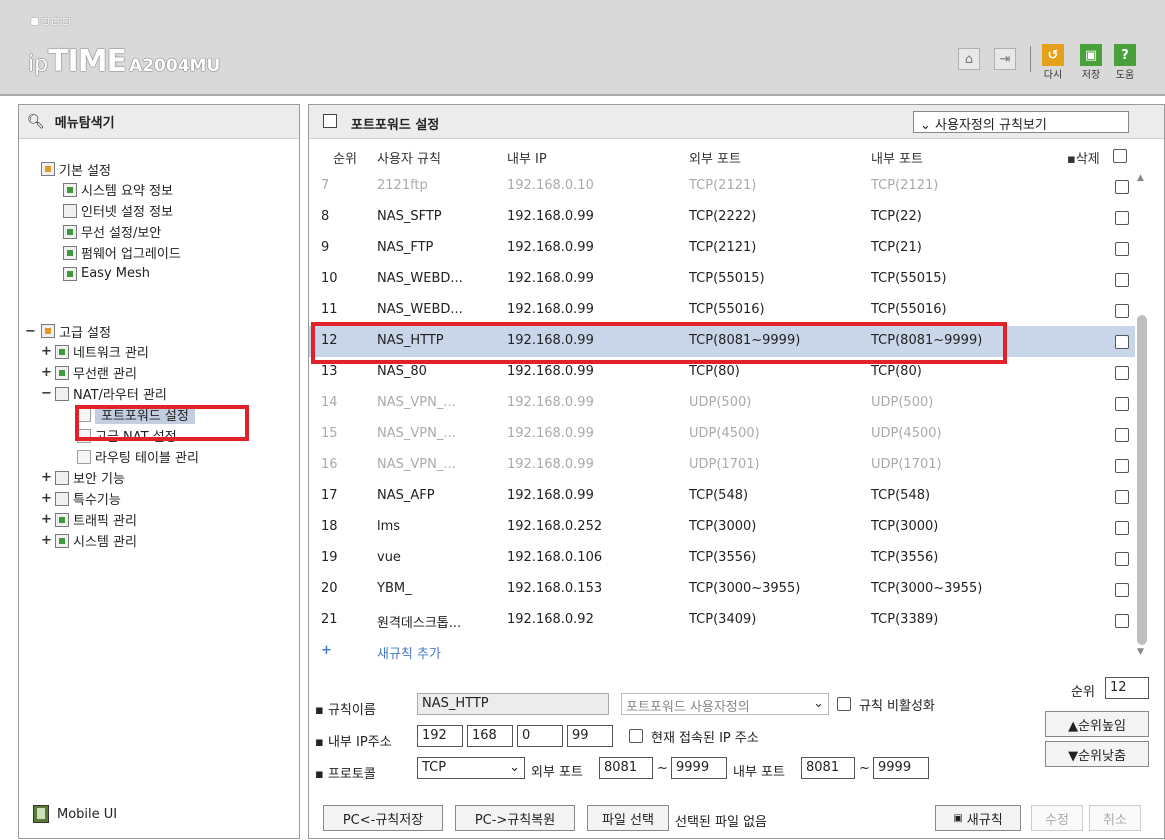  I want to click on tree-item-label: NAT/라우터 관리, so click(120, 395).